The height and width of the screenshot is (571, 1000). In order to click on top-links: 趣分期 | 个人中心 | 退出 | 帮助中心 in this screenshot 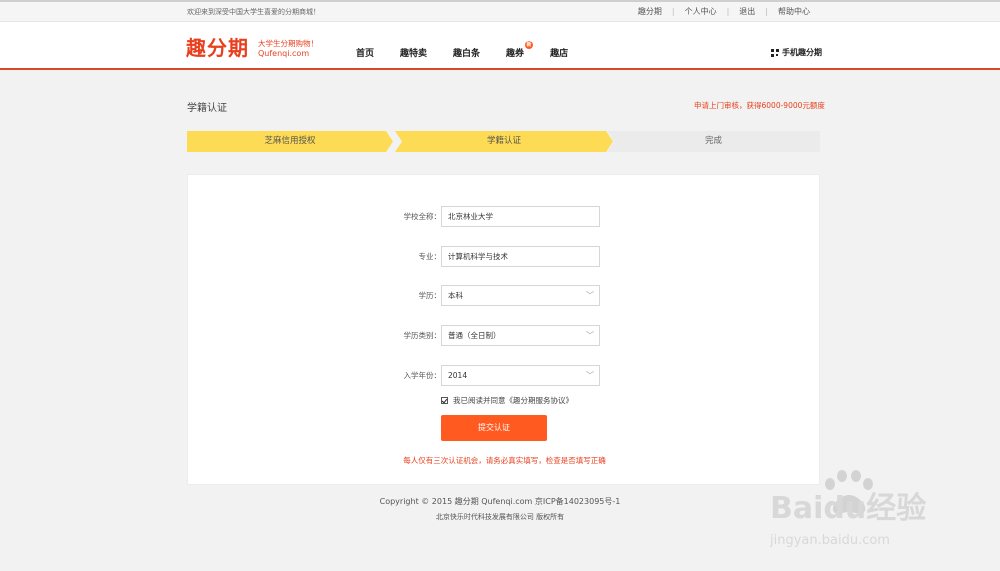, I will do `click(724, 11)`.